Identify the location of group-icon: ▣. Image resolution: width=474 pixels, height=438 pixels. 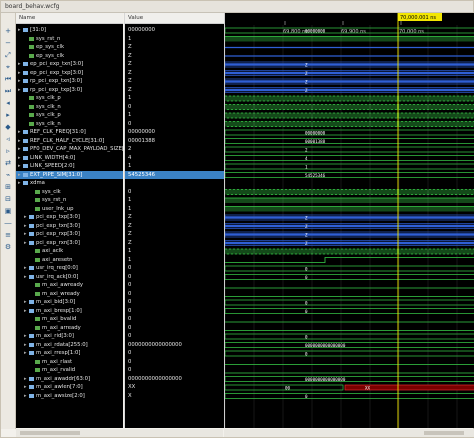
(8, 211).